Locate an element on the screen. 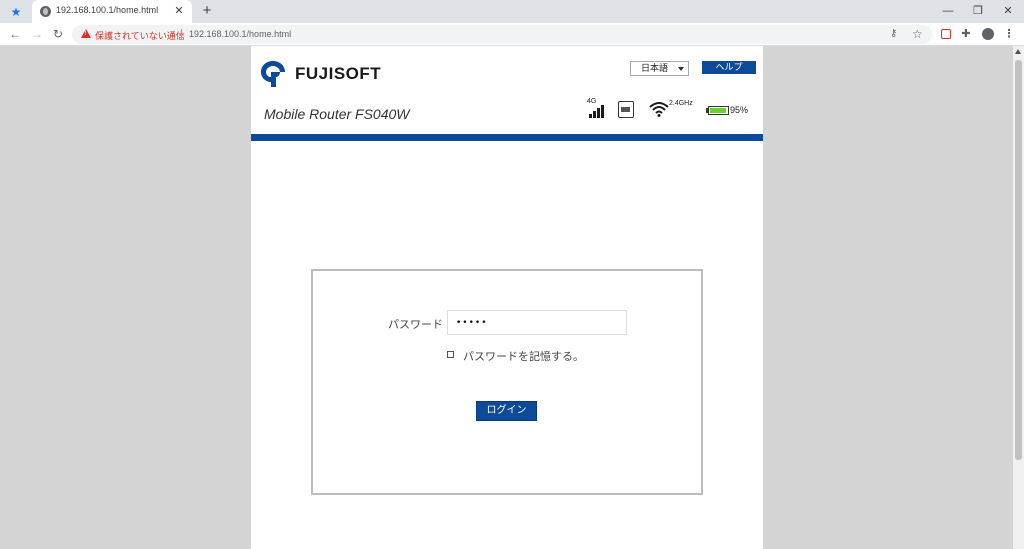 The width and height of the screenshot is (1024, 549). remember-password-checkbox is located at coordinates (450, 354).